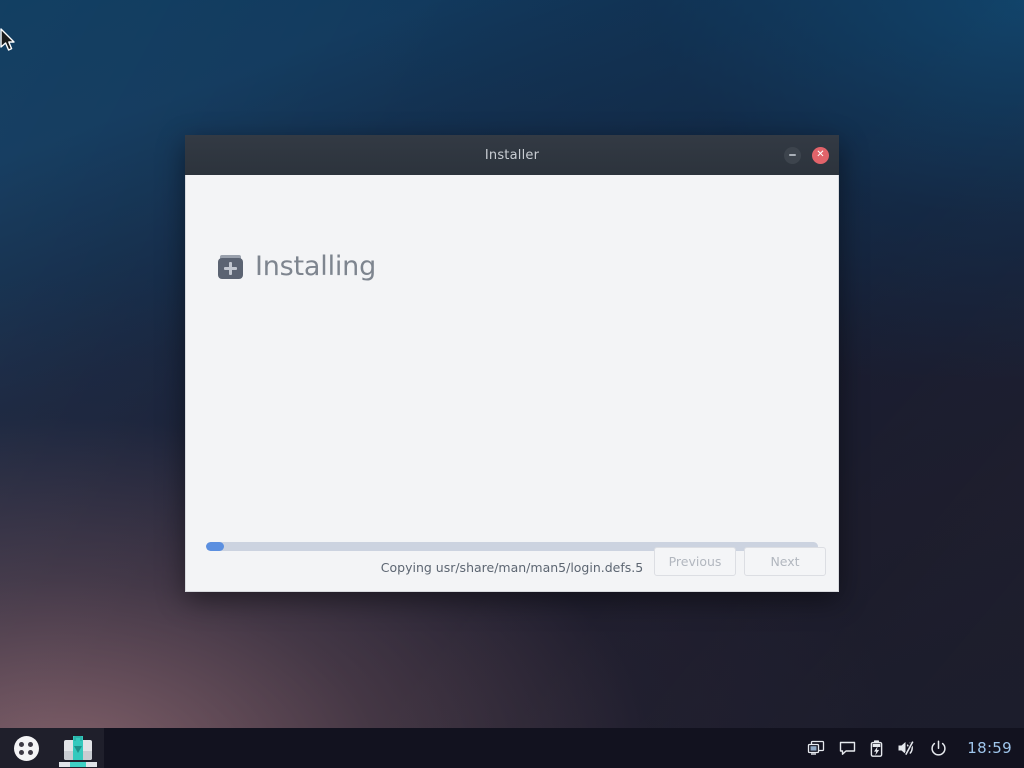 The height and width of the screenshot is (768, 1024). I want to click on next-button: Next, so click(785, 561).